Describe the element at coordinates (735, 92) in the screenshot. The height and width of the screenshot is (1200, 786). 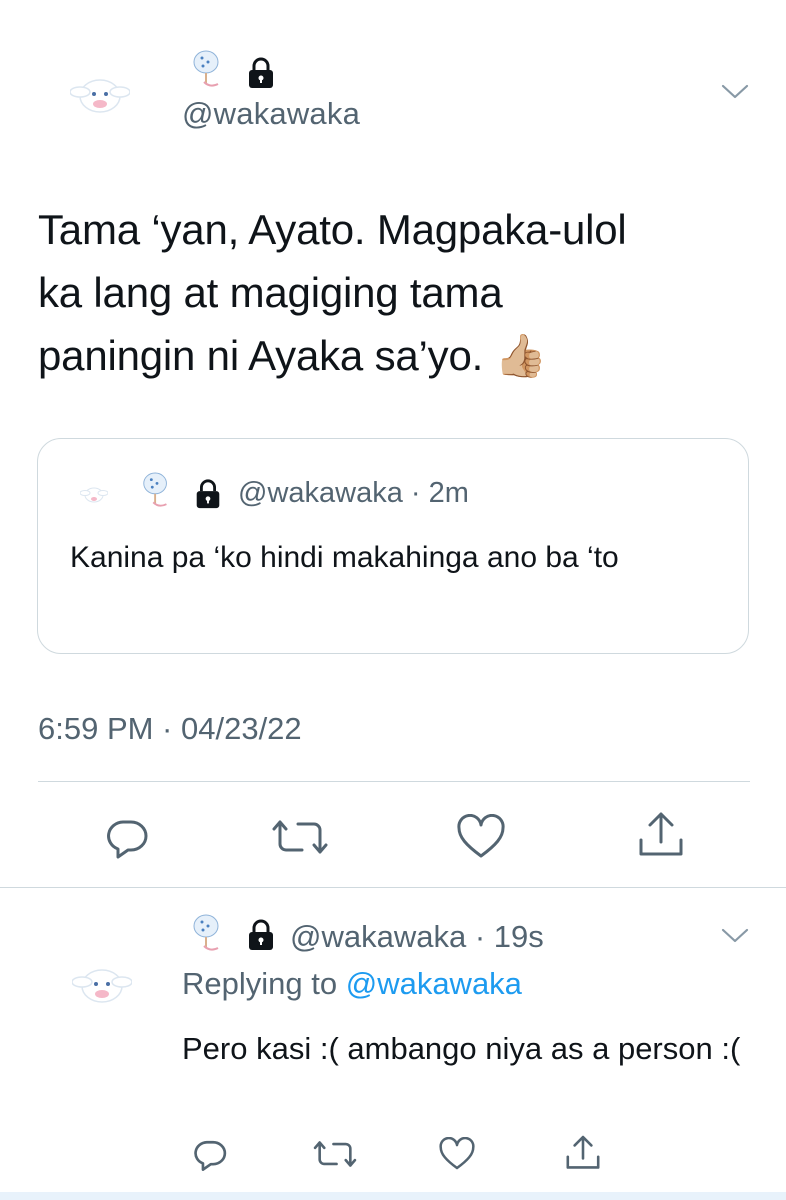
I see `chevron-down-icon` at that location.